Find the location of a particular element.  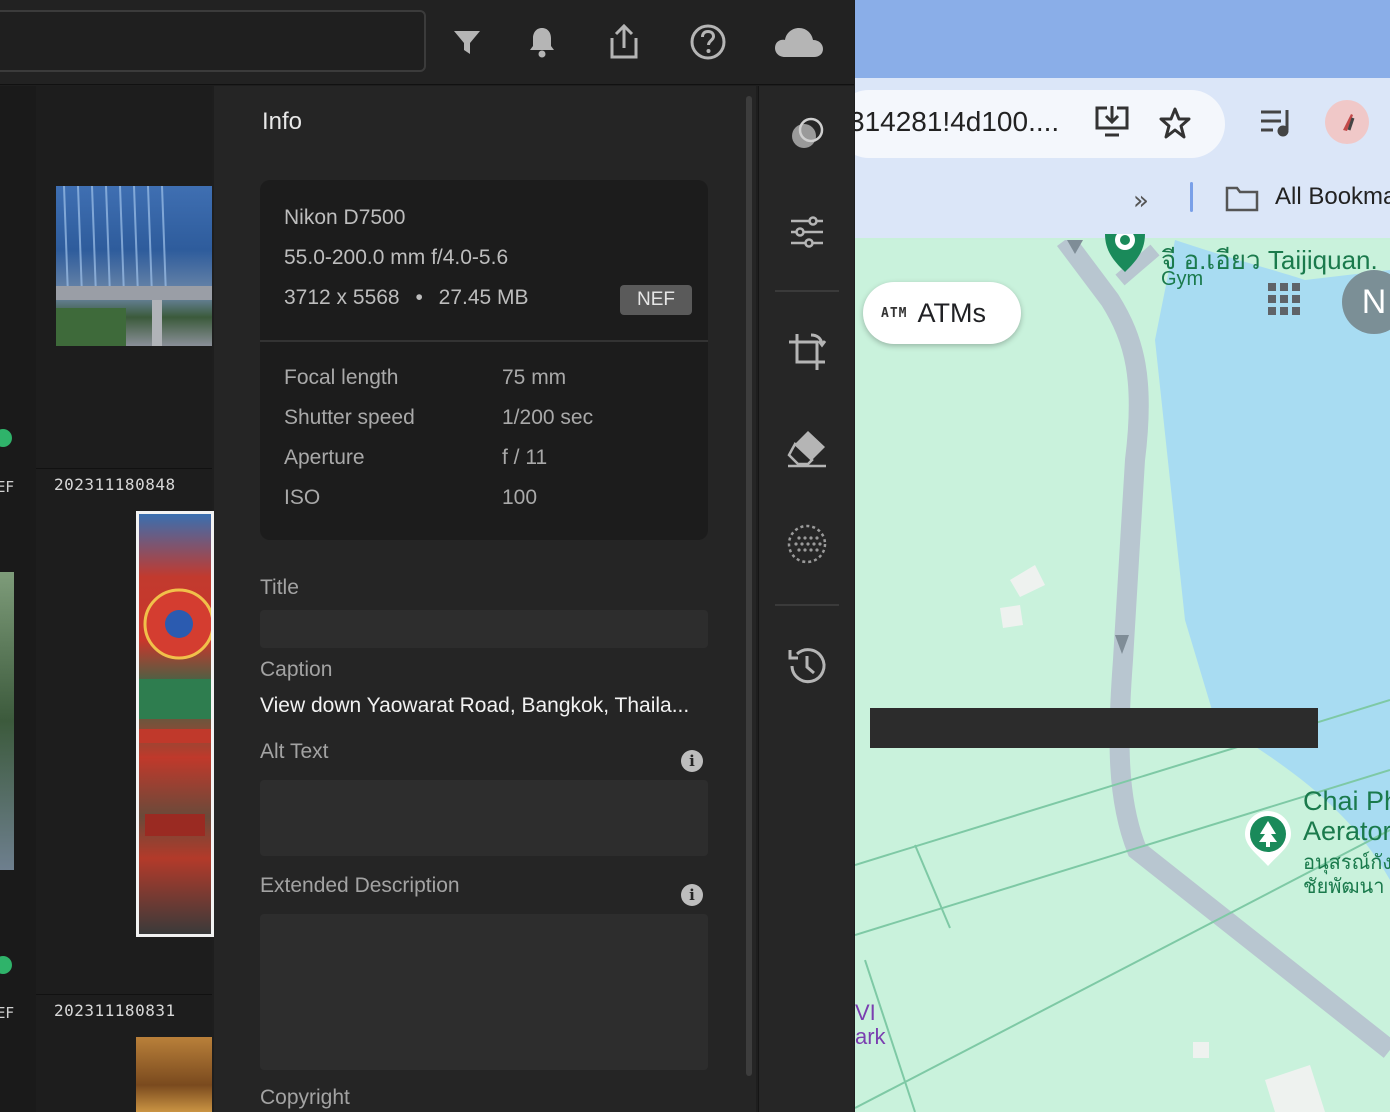

atm-icon: ATM is located at coordinates (894, 313).